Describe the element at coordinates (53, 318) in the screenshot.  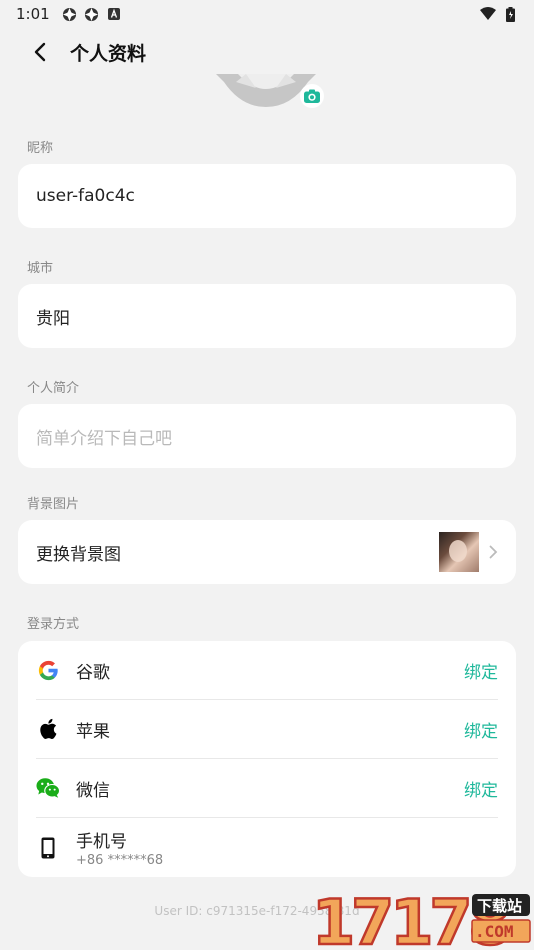
I see `city-value: 贵阳` at that location.